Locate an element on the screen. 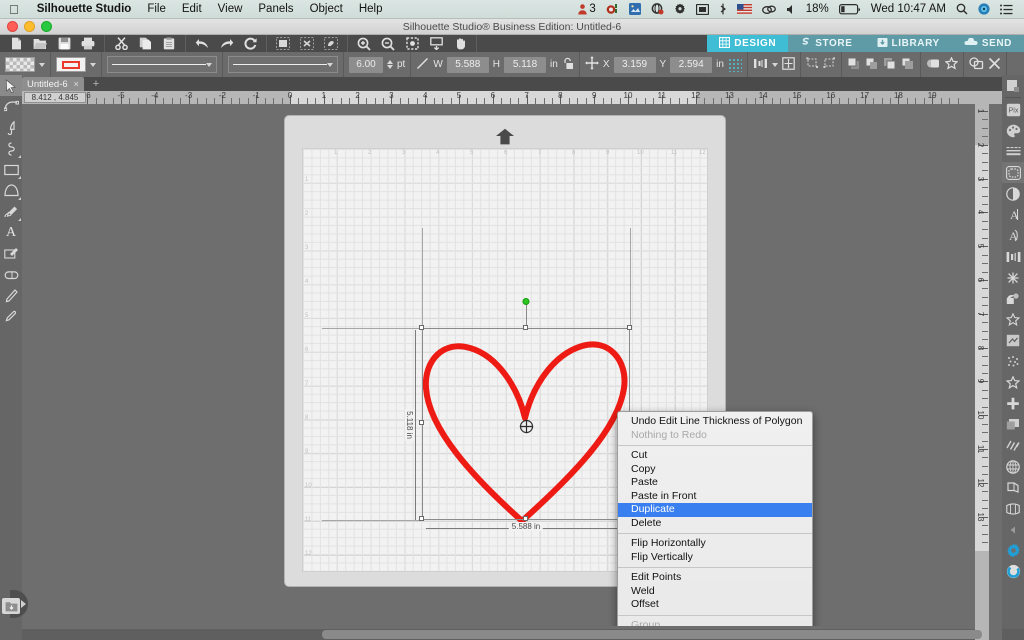 The width and height of the screenshot is (1024, 640). speaker-icon is located at coordinates (791, 9).